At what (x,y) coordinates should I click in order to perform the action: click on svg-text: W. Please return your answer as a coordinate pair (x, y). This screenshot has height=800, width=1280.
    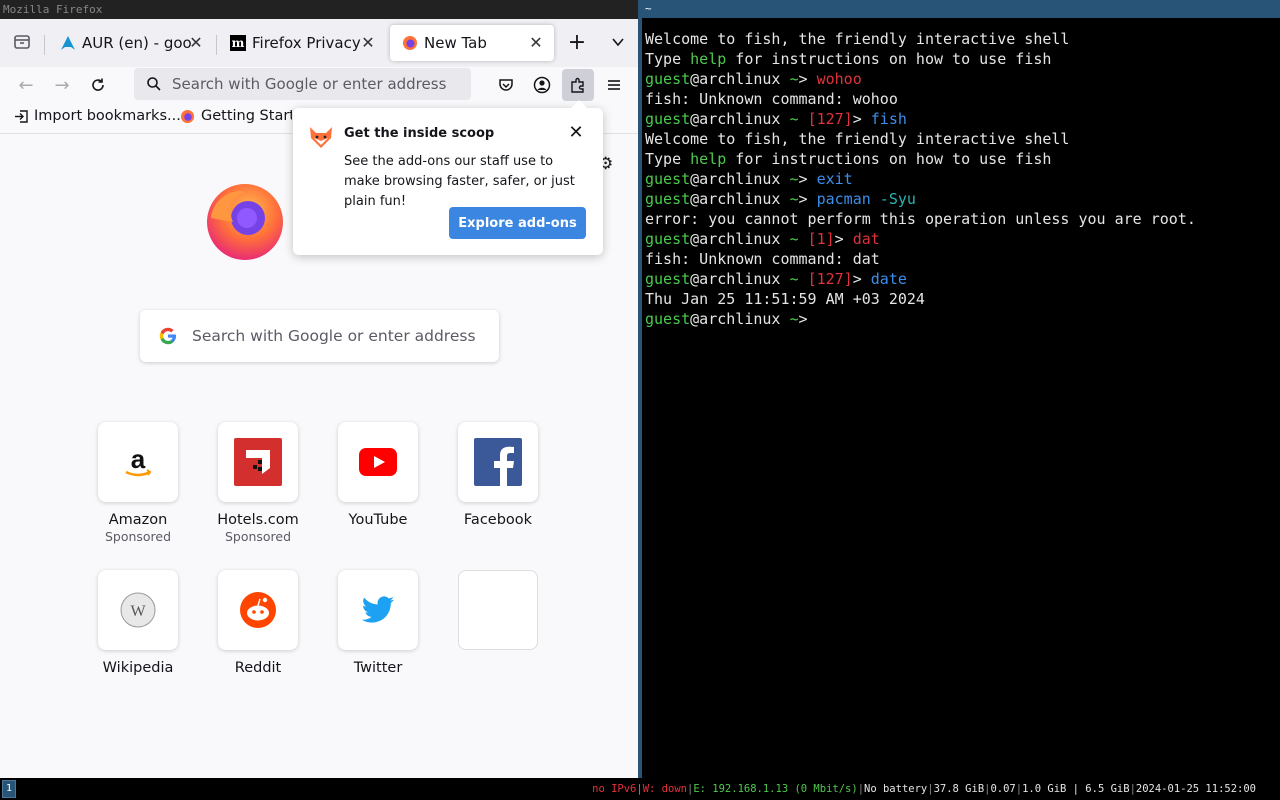
    Looking at the image, I should click on (138, 611).